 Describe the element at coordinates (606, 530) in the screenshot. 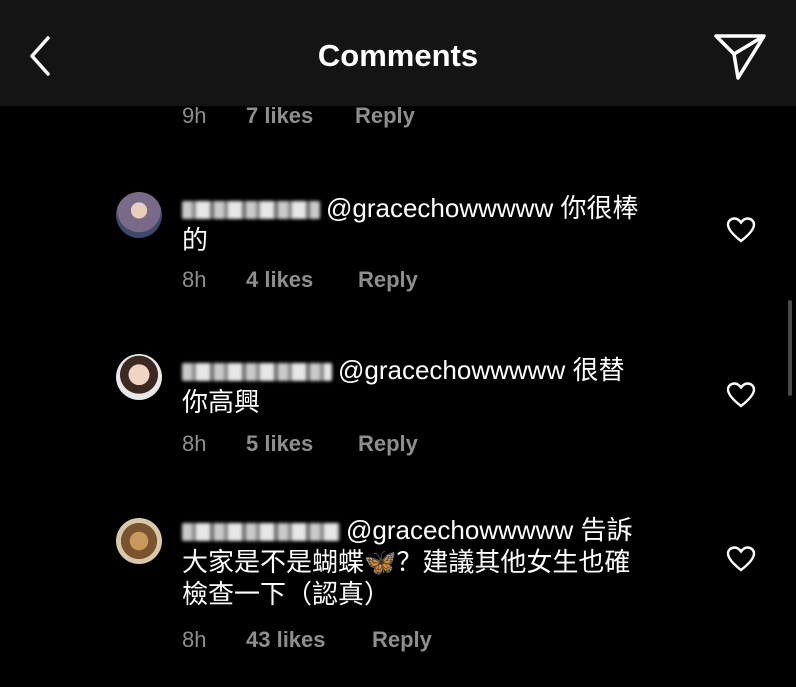

I see `comment-text-line: 告訴` at that location.